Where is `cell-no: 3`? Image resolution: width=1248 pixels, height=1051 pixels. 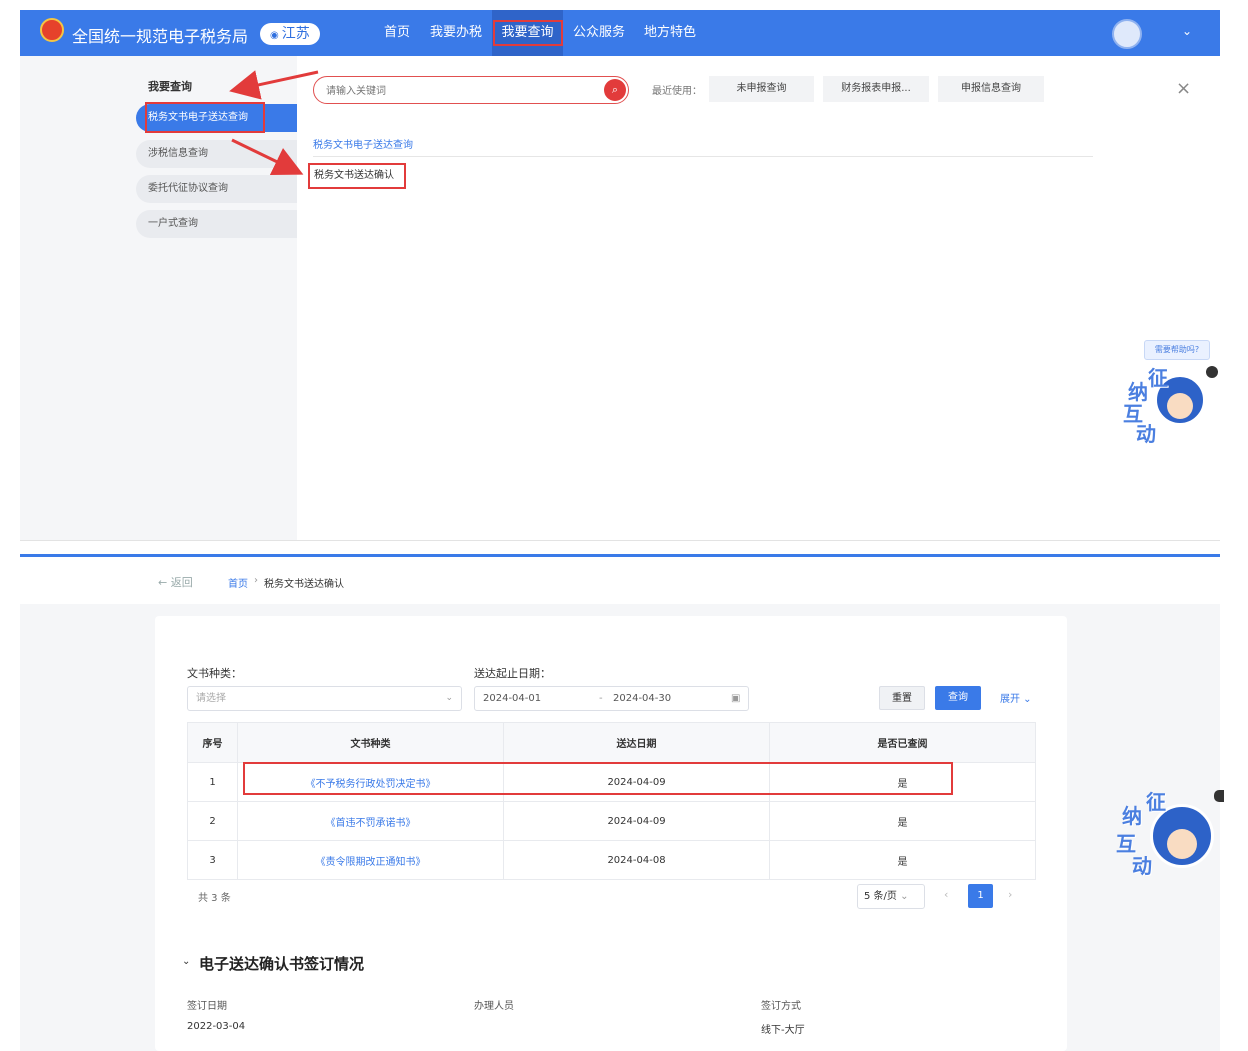 cell-no: 3 is located at coordinates (212, 860).